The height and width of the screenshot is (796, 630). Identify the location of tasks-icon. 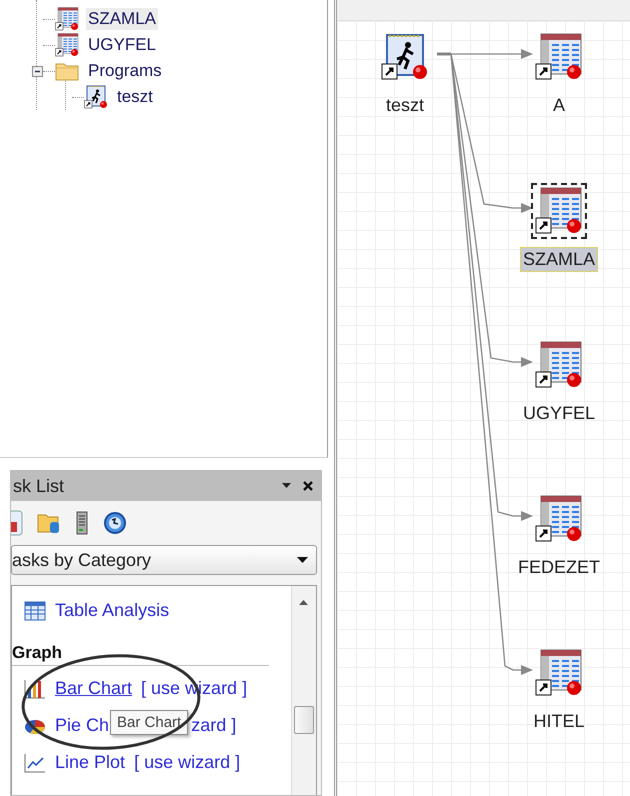
(17, 523).